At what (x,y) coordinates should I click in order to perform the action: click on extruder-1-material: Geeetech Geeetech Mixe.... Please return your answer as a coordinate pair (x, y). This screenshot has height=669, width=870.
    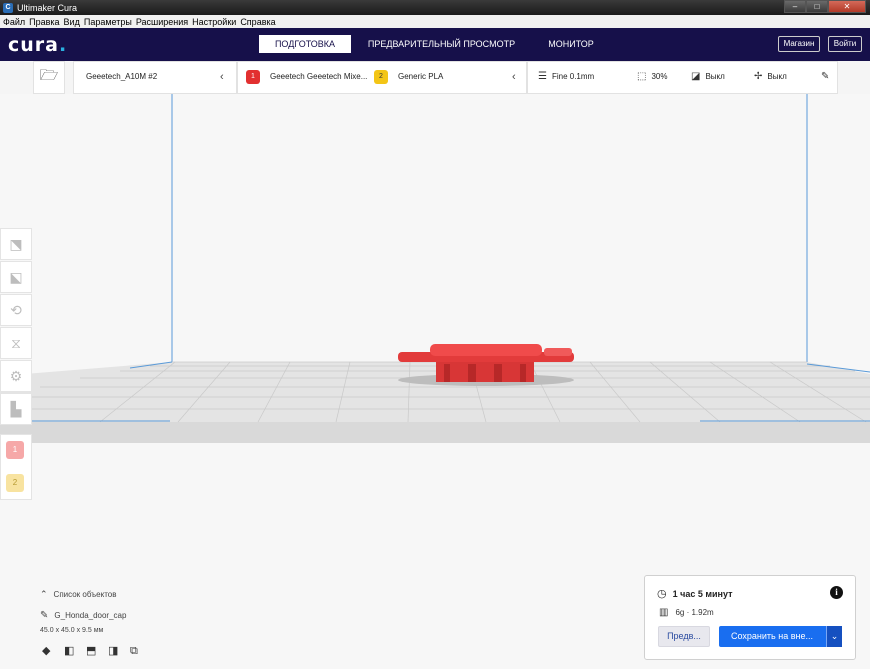
    Looking at the image, I should click on (319, 76).